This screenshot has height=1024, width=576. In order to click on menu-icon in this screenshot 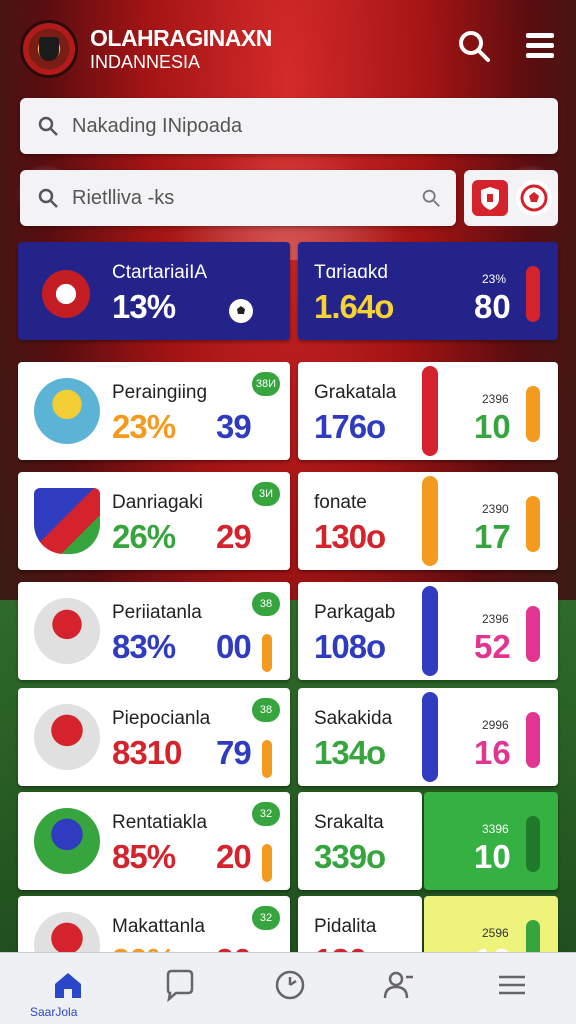, I will do `click(512, 985)`.